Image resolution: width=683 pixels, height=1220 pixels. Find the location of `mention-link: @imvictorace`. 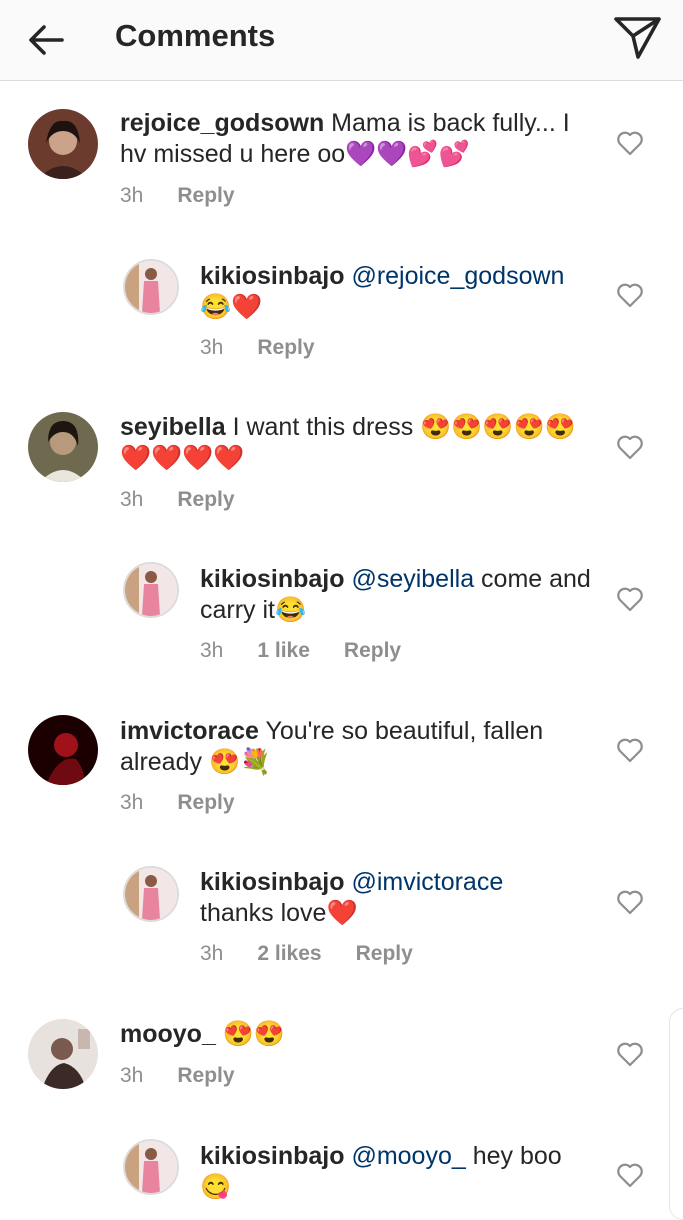

mention-link: @imvictorace is located at coordinates (427, 882).